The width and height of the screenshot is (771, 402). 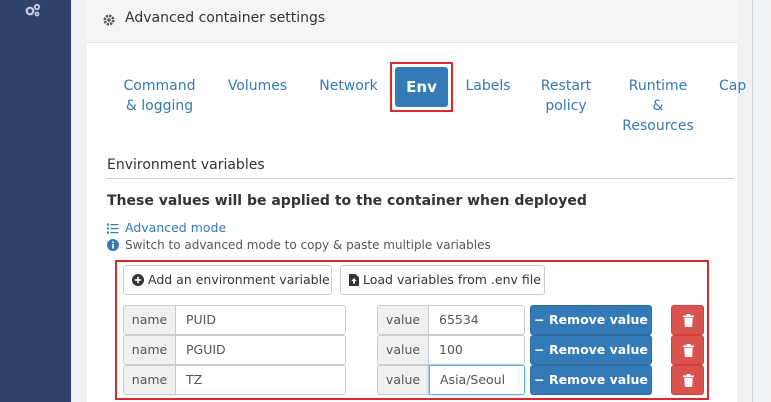 What do you see at coordinates (186, 165) in the screenshot?
I see `section-title: Environment variables` at bounding box center [186, 165].